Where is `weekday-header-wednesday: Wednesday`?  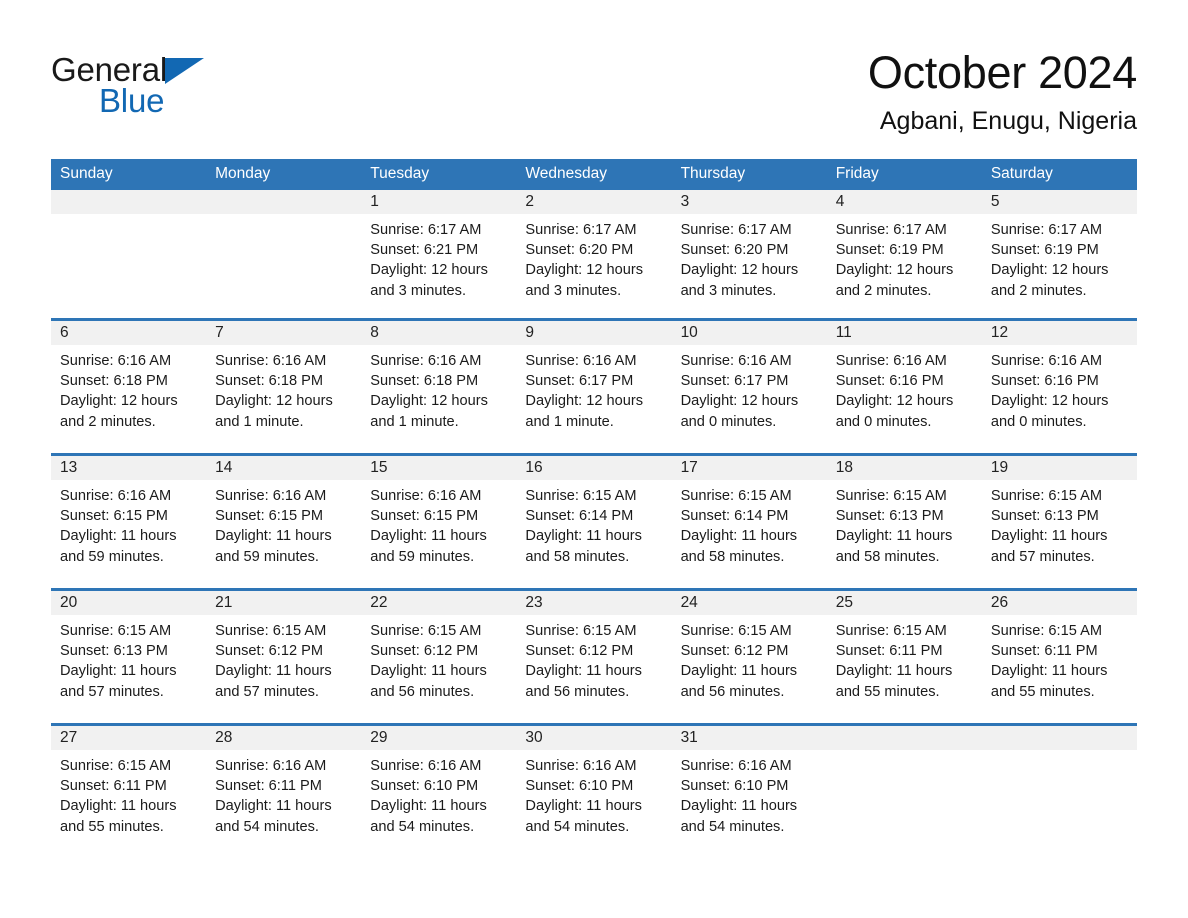
weekday-header-wednesday: Wednesday is located at coordinates (594, 174).